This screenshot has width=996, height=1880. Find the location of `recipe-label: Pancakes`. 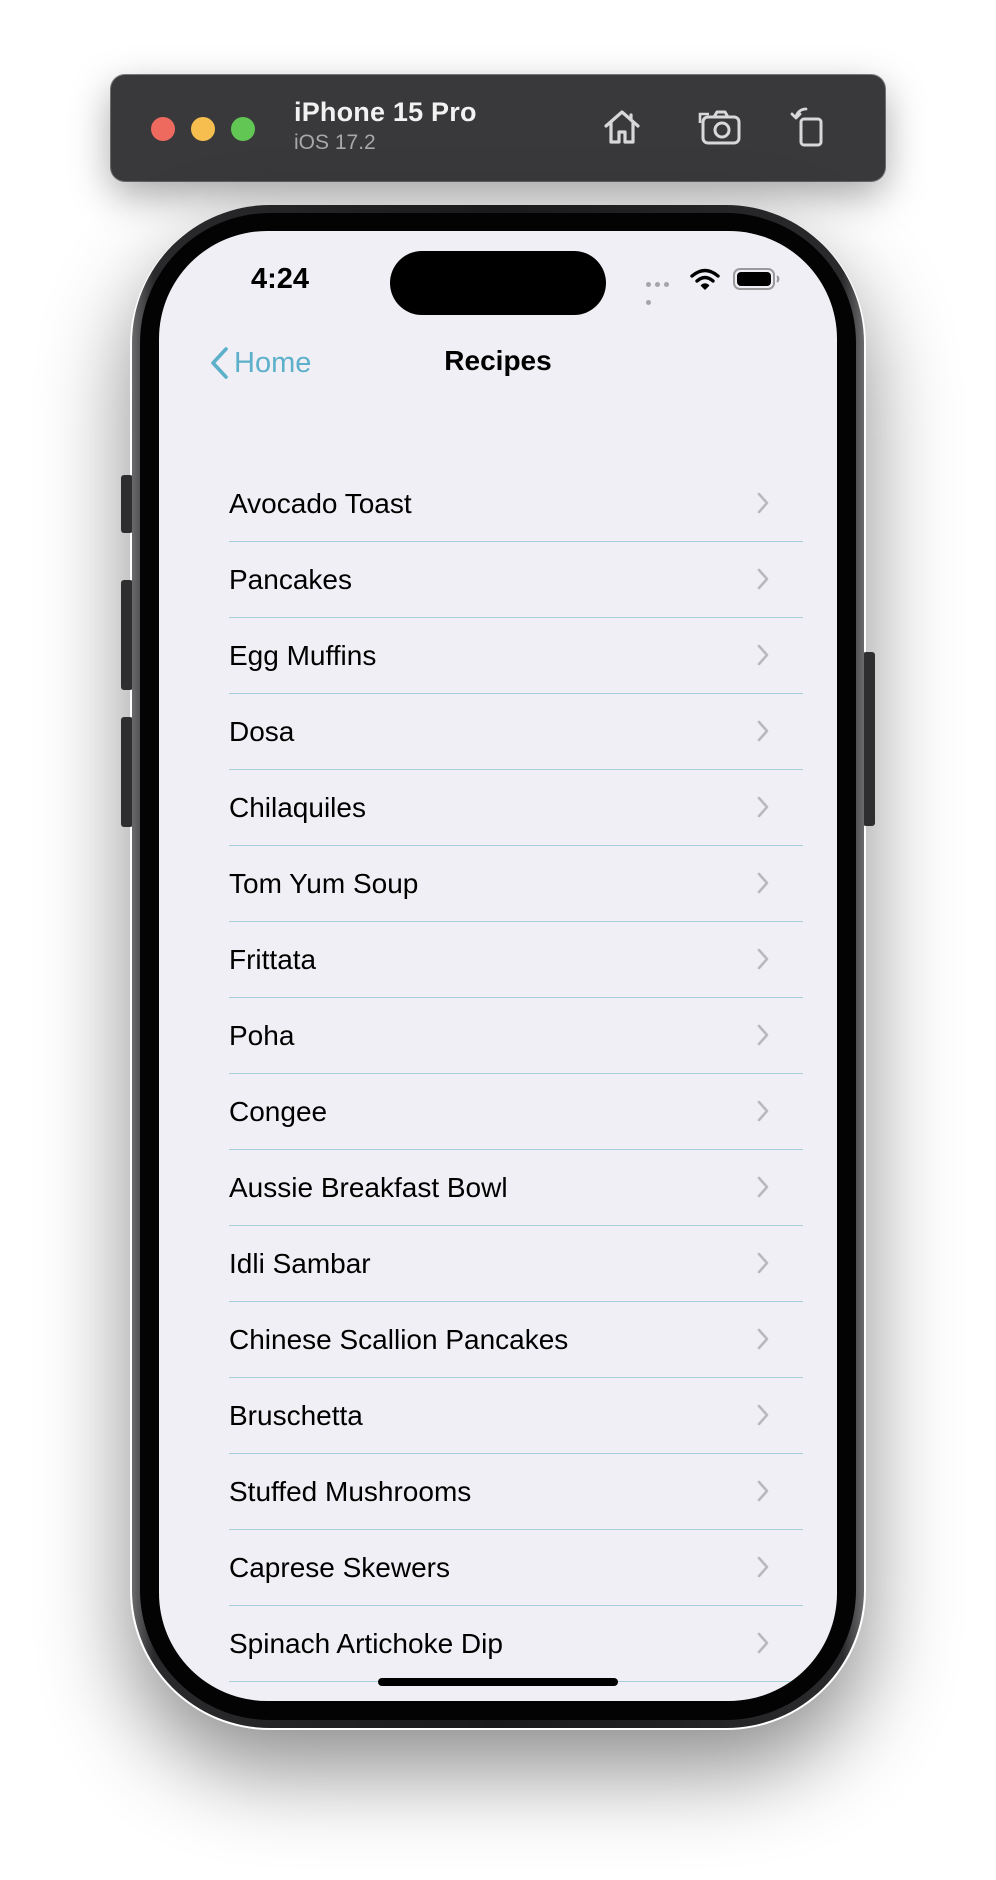

recipe-label: Pancakes is located at coordinates (290, 579).